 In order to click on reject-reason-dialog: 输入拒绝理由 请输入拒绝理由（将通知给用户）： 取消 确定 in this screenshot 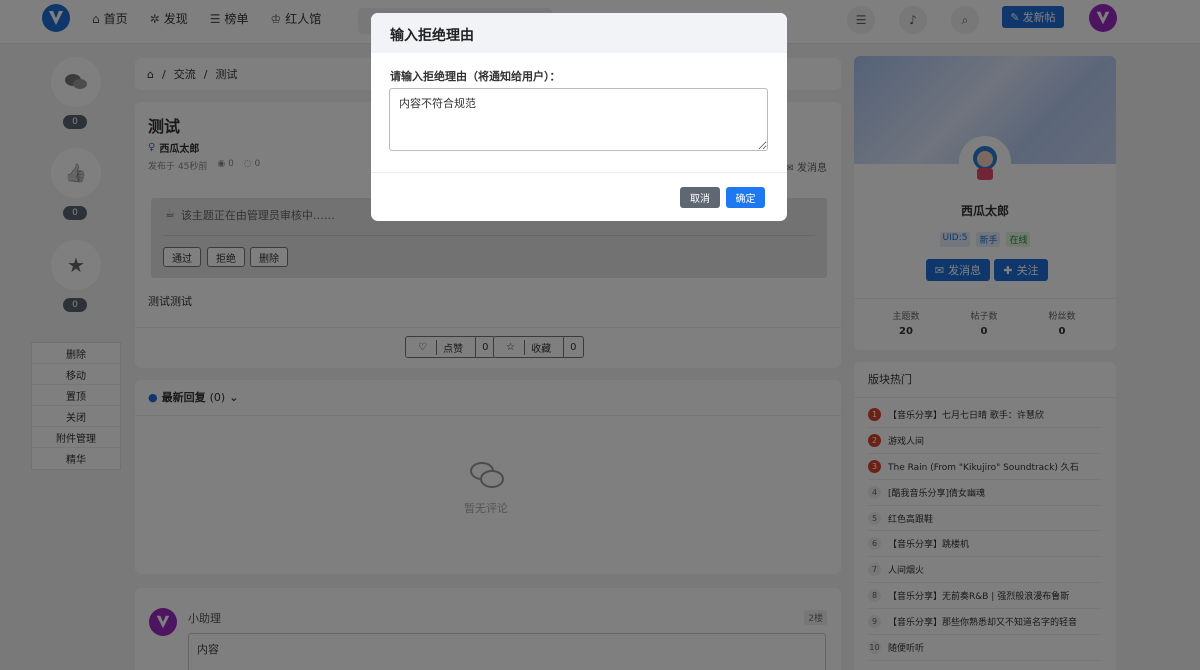, I will do `click(579, 117)`.